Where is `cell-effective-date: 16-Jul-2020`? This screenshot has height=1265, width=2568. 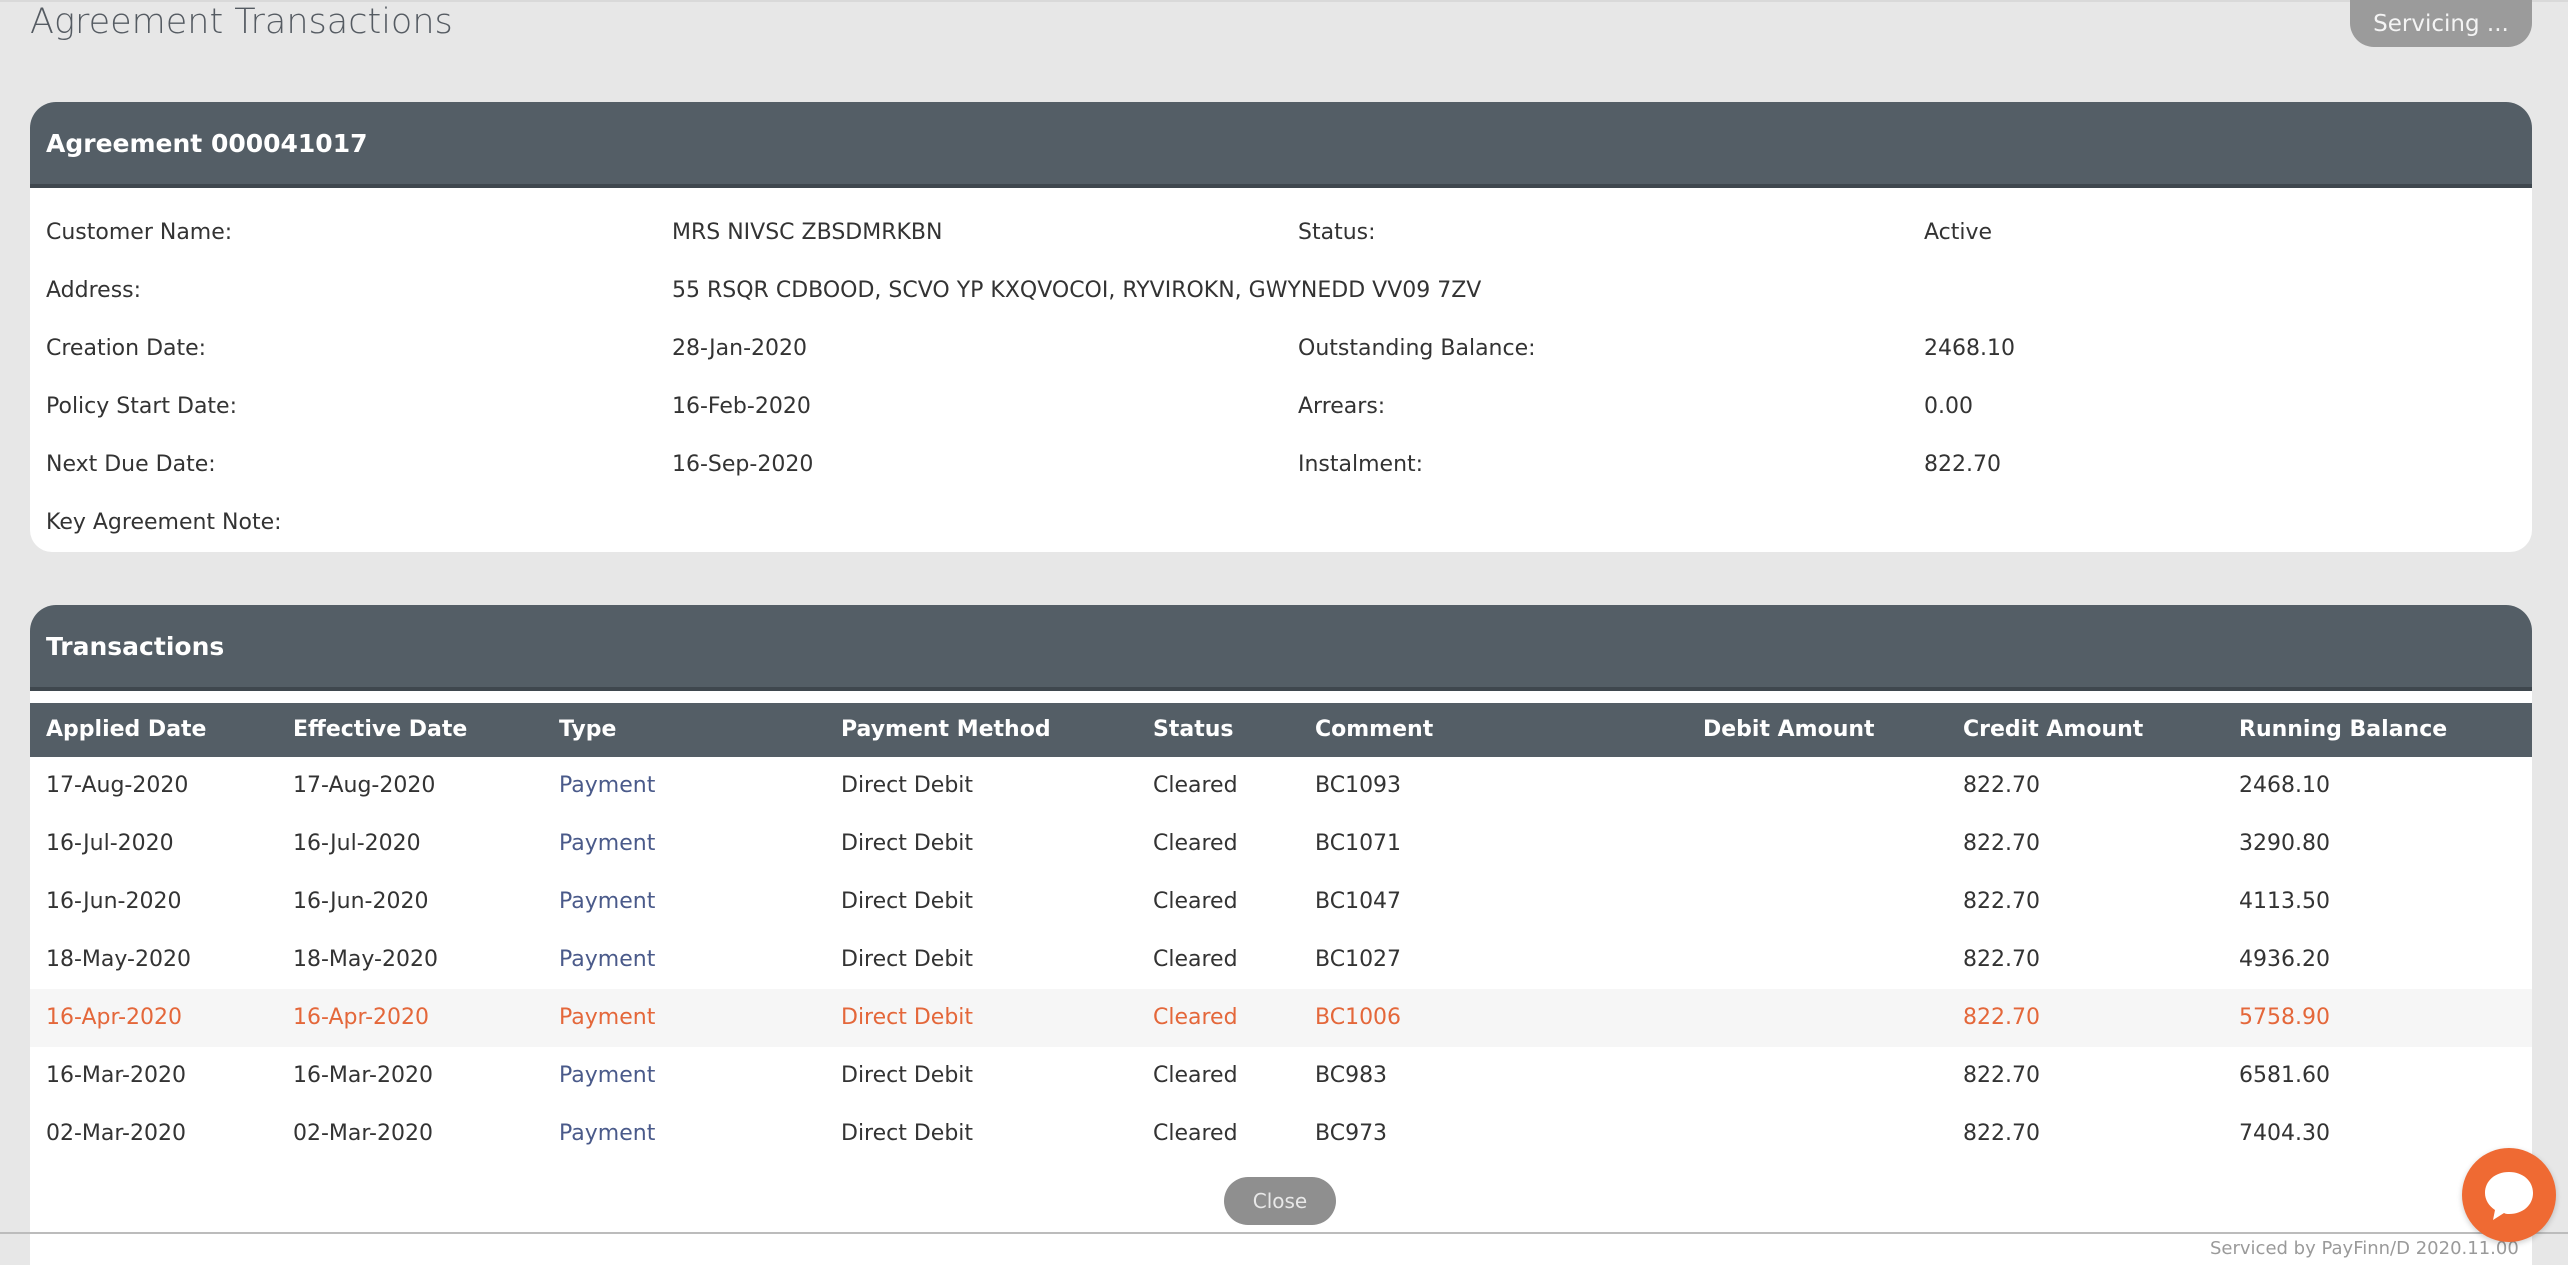
cell-effective-date: 16-Jul-2020 is located at coordinates (357, 843).